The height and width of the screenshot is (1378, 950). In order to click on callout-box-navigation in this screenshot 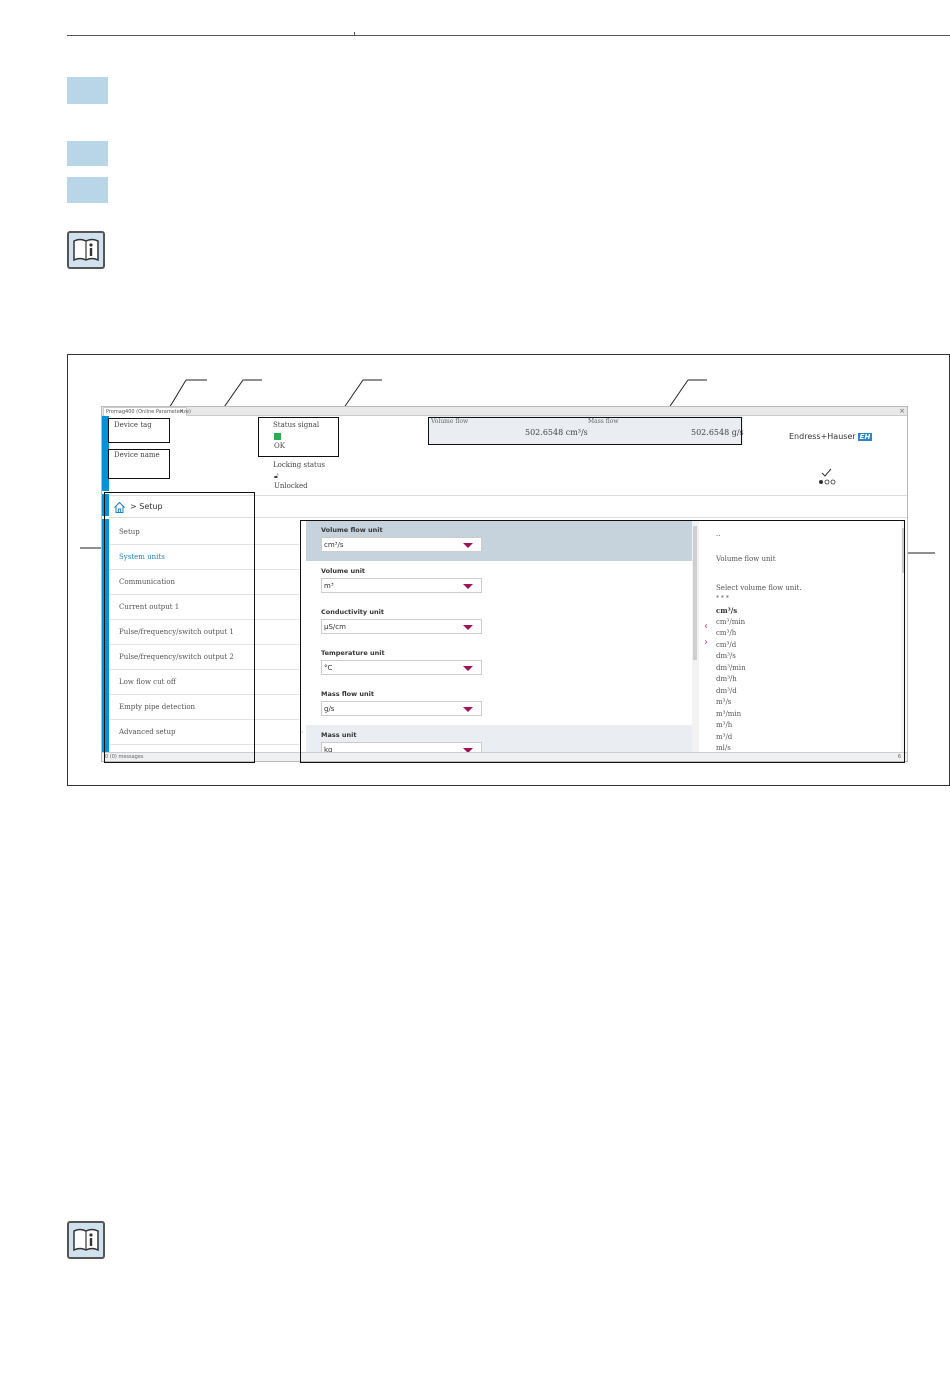, I will do `click(179, 627)`.